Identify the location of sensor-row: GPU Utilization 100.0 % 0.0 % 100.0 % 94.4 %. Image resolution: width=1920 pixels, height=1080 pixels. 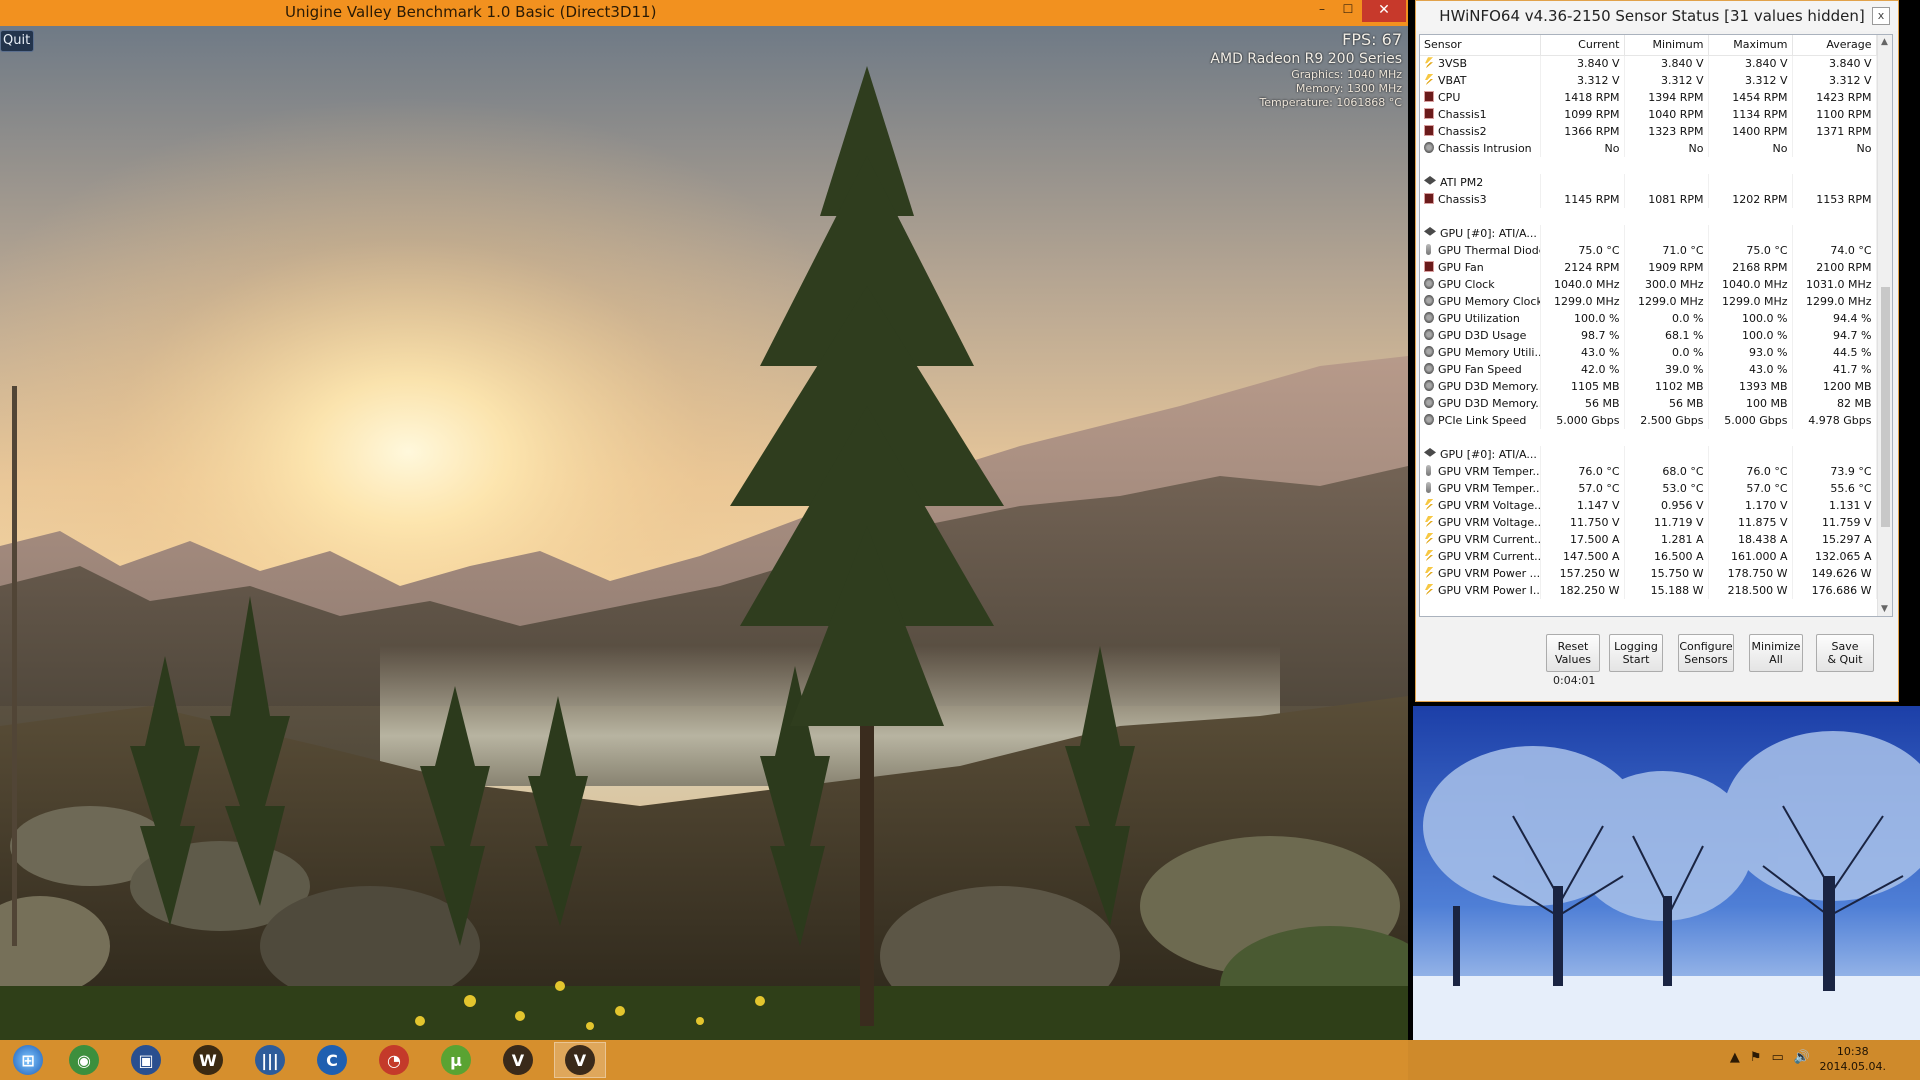
(1648, 318).